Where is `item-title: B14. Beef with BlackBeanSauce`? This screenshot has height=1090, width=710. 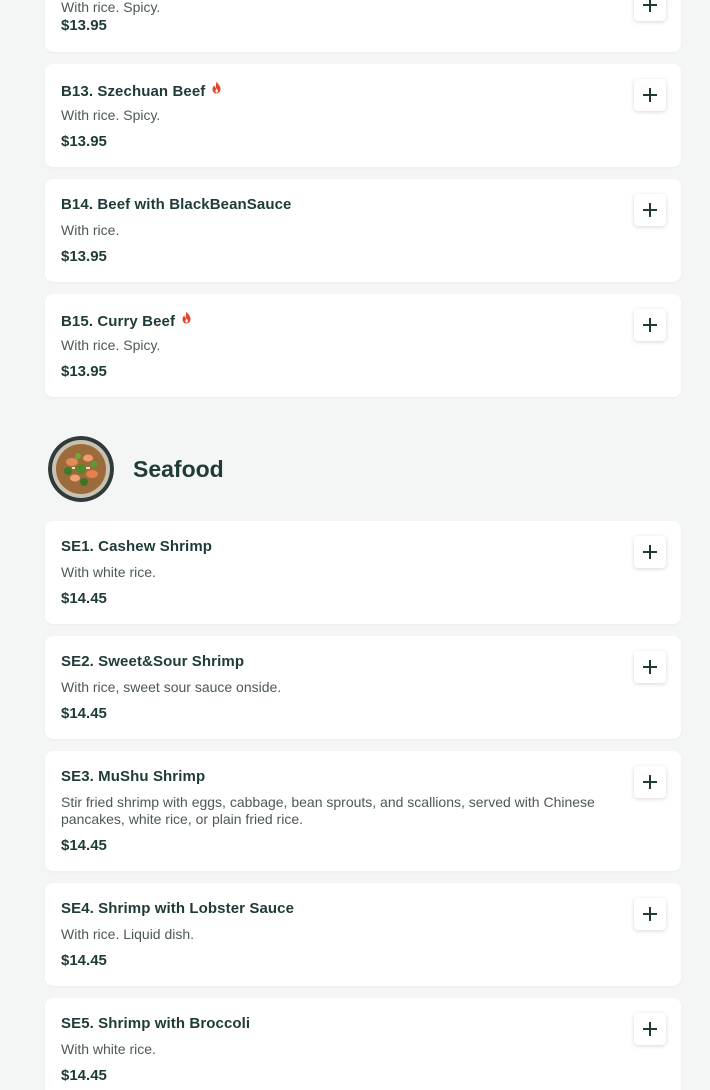
item-title: B14. Beef with BlackBeanSauce is located at coordinates (176, 204).